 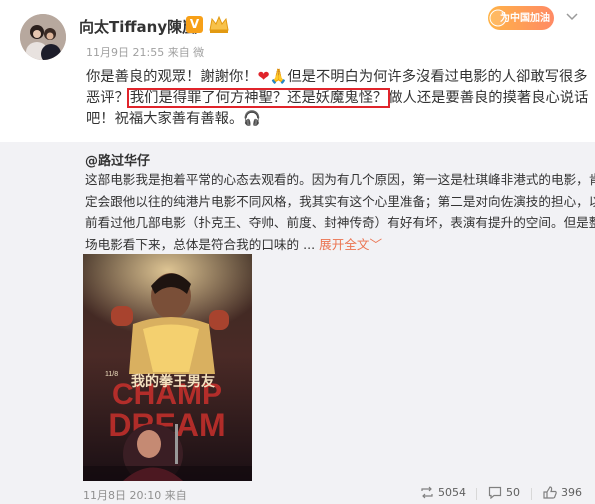 What do you see at coordinates (452, 492) in the screenshot?
I see `repost-count: 5054` at bounding box center [452, 492].